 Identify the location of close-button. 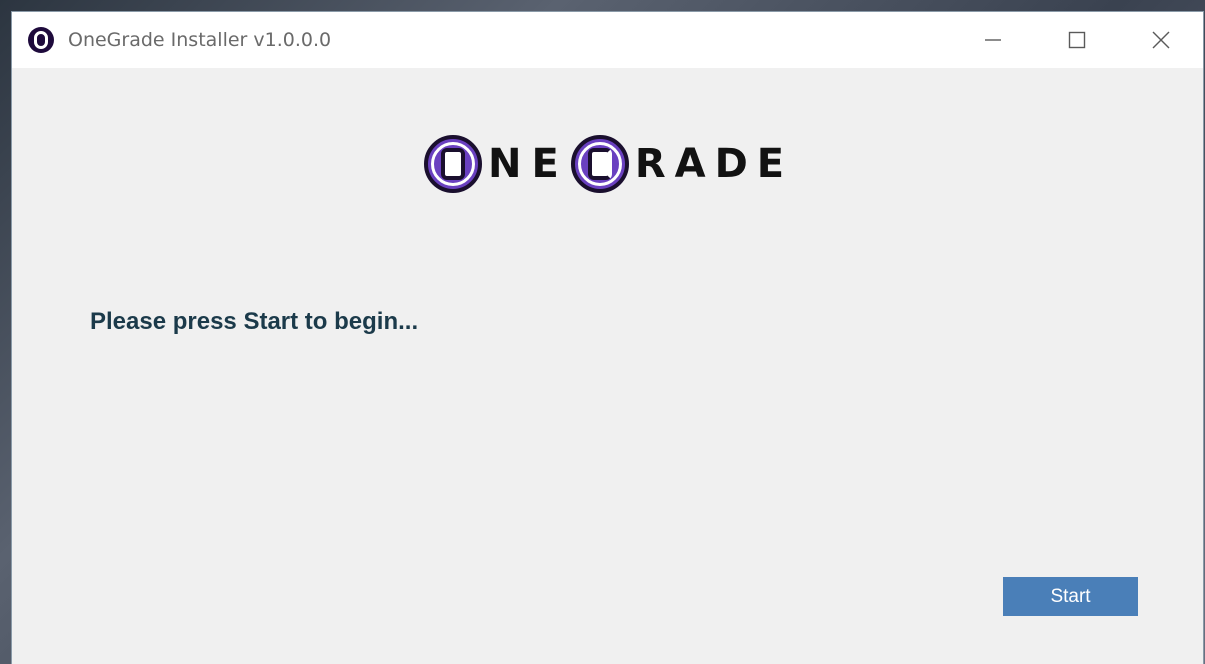
(1161, 40).